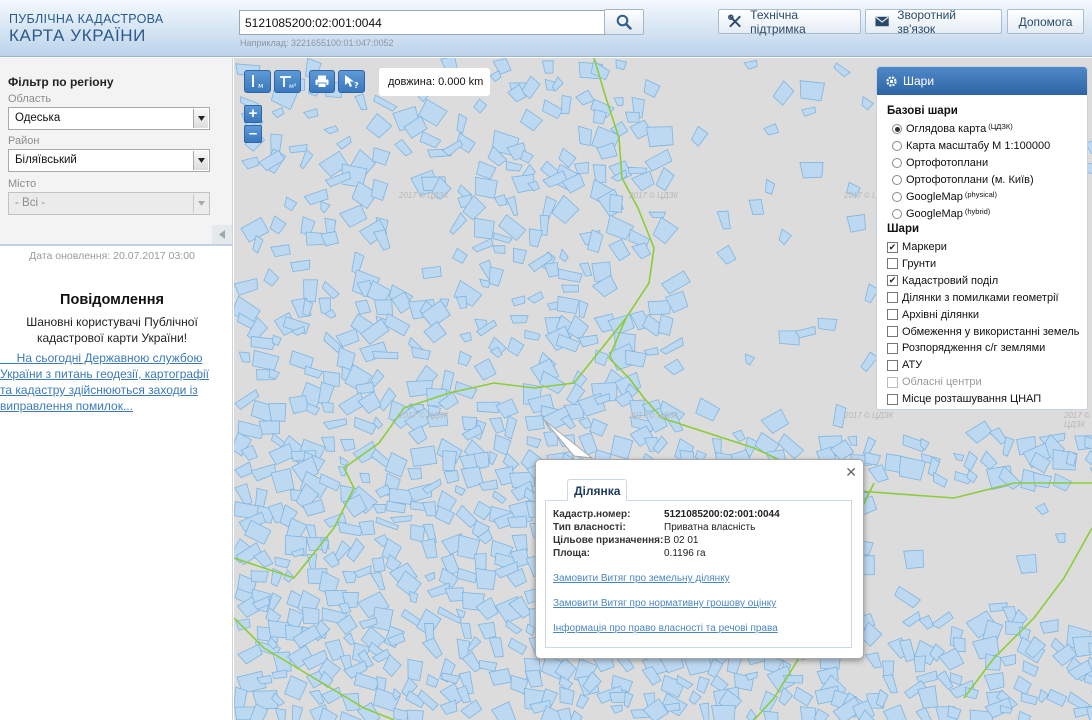 The image size is (1092, 720). What do you see at coordinates (38, 118) in the screenshot?
I see `region-select-value: Одеська` at bounding box center [38, 118].